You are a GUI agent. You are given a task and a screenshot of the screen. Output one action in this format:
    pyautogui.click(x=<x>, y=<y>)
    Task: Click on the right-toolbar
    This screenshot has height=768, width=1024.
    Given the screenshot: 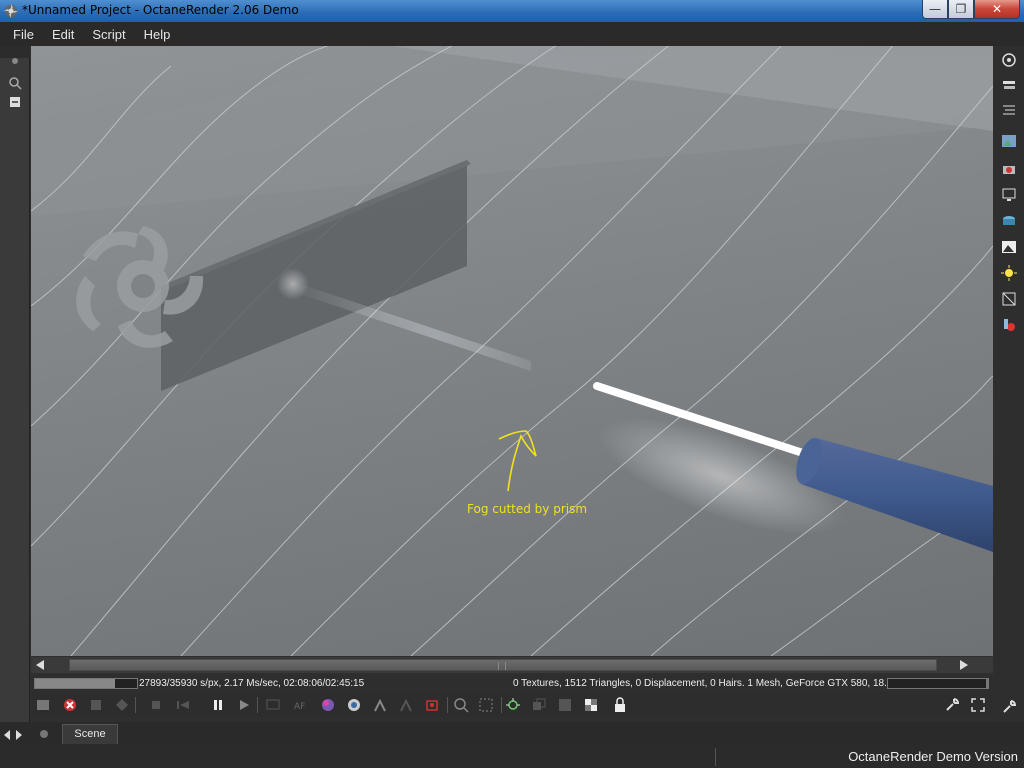 What is the action you would take?
    pyautogui.click(x=1009, y=394)
    